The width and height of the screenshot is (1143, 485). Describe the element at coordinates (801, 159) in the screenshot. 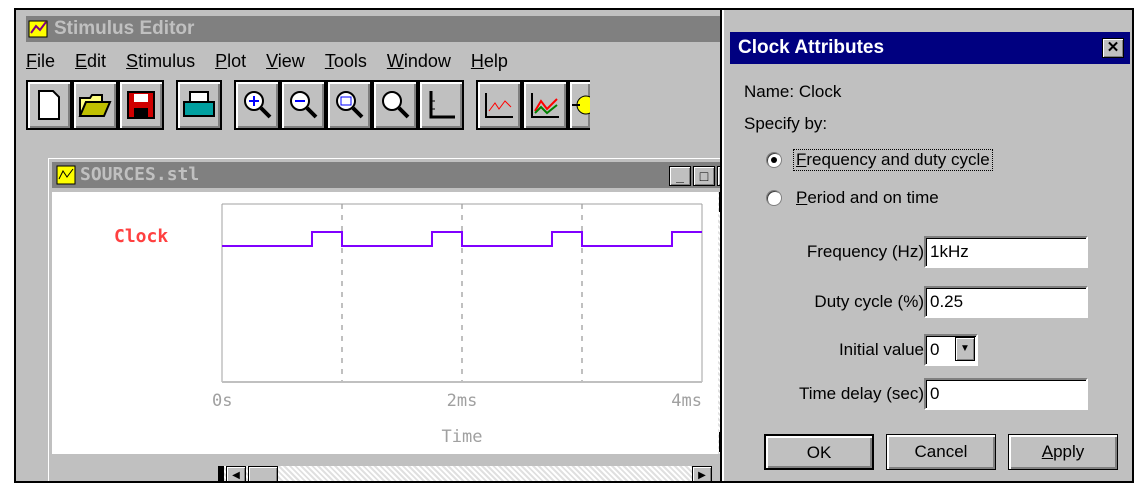

I see `frequency-radio-key: F` at that location.